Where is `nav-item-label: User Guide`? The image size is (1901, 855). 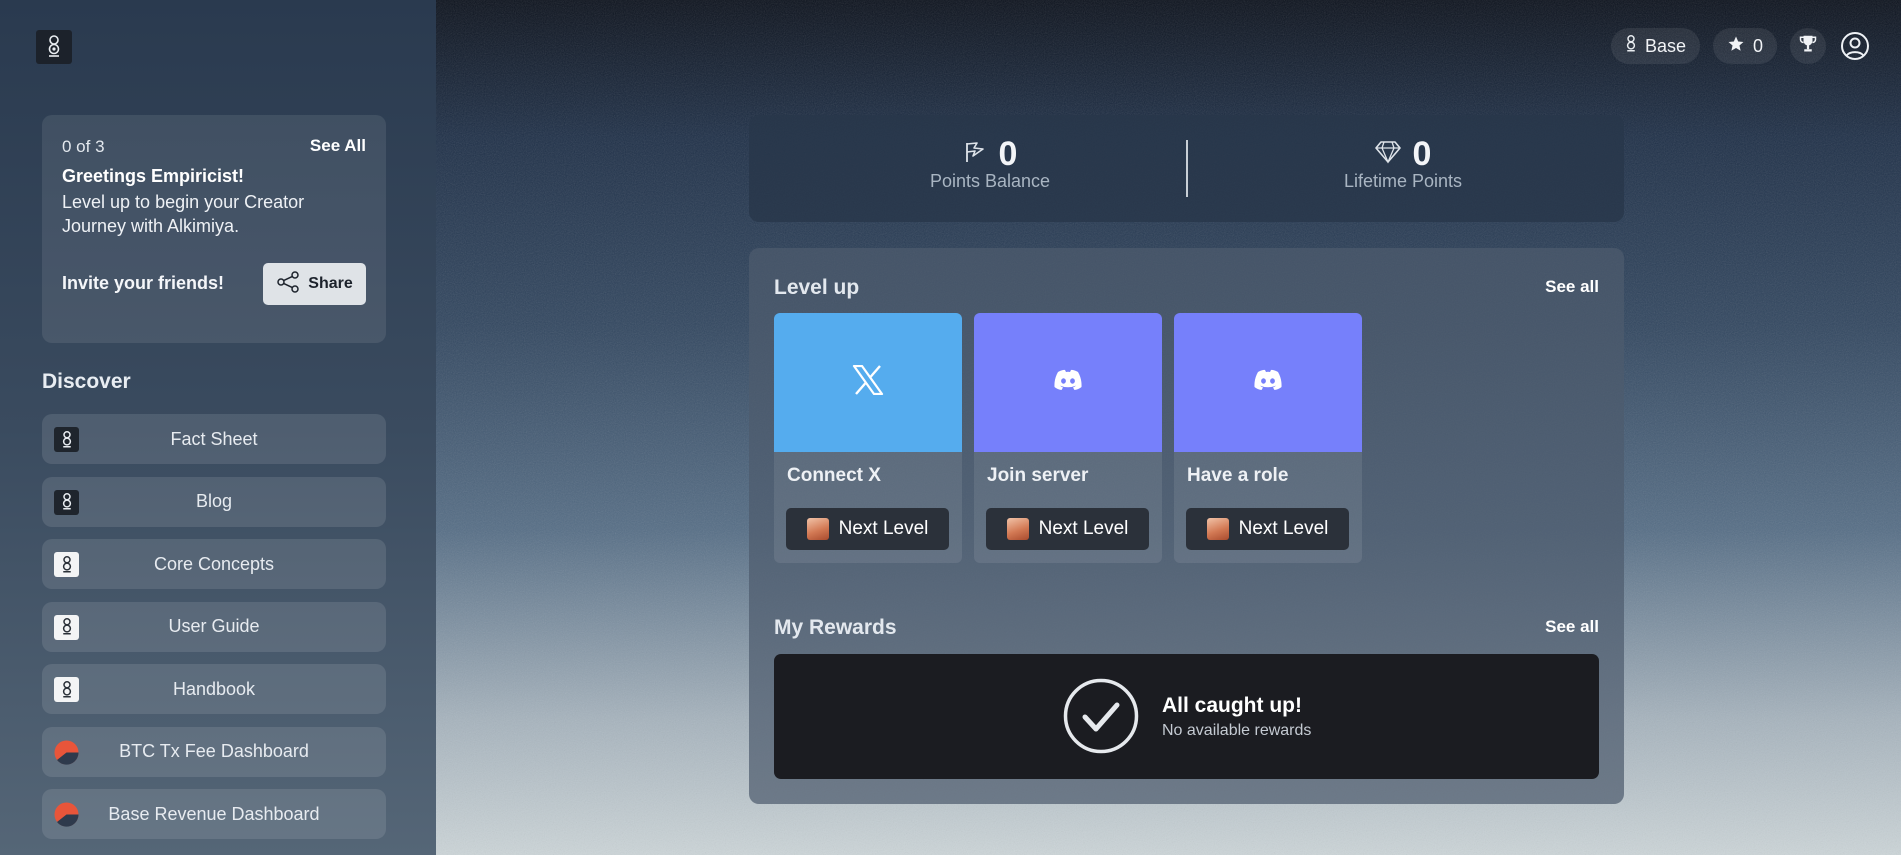
nav-item-label: User Guide is located at coordinates (214, 626).